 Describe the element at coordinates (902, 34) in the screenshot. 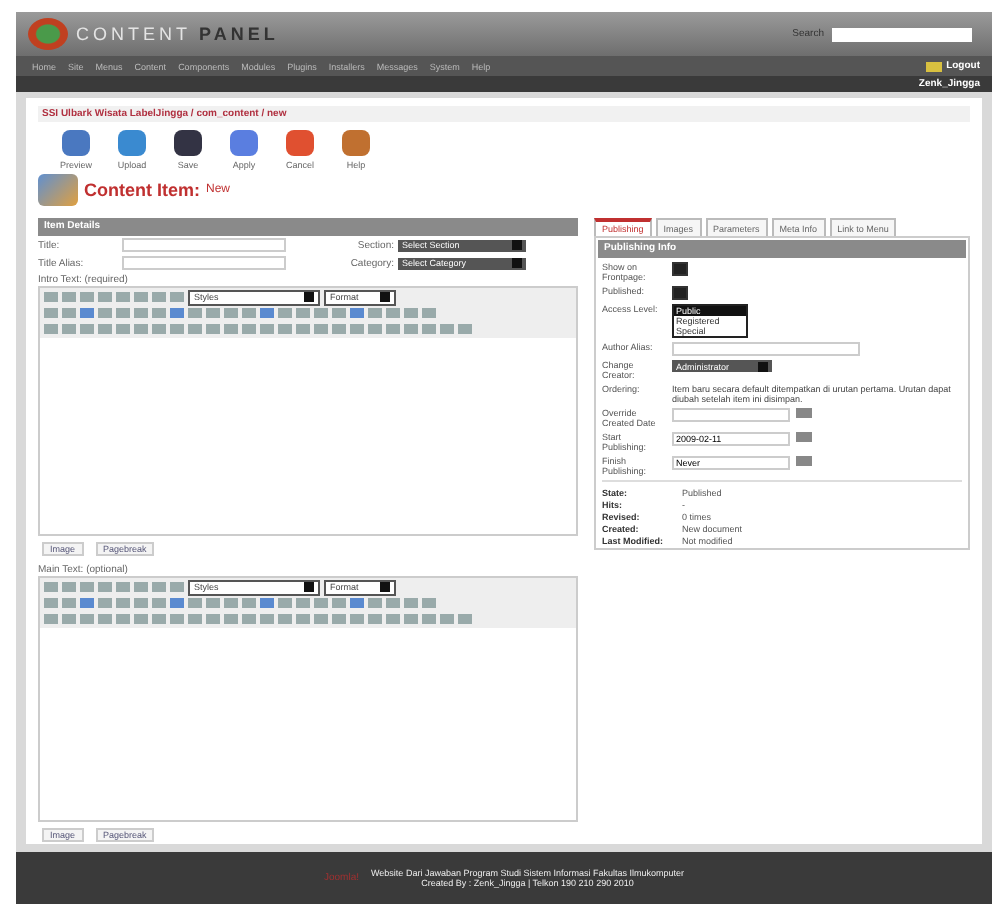

I see `search-field` at that location.